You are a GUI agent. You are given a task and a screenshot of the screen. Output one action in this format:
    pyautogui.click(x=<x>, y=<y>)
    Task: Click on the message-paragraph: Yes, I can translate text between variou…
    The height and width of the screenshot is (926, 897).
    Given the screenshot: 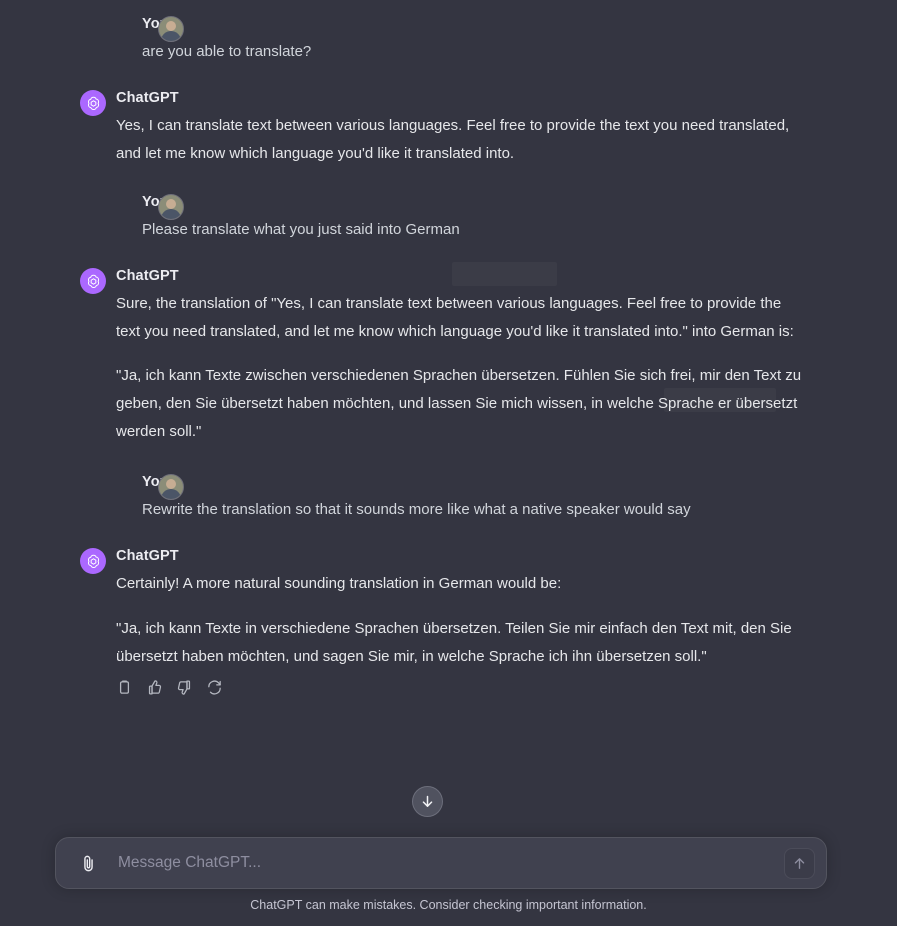 What is the action you would take?
    pyautogui.click(x=455, y=139)
    